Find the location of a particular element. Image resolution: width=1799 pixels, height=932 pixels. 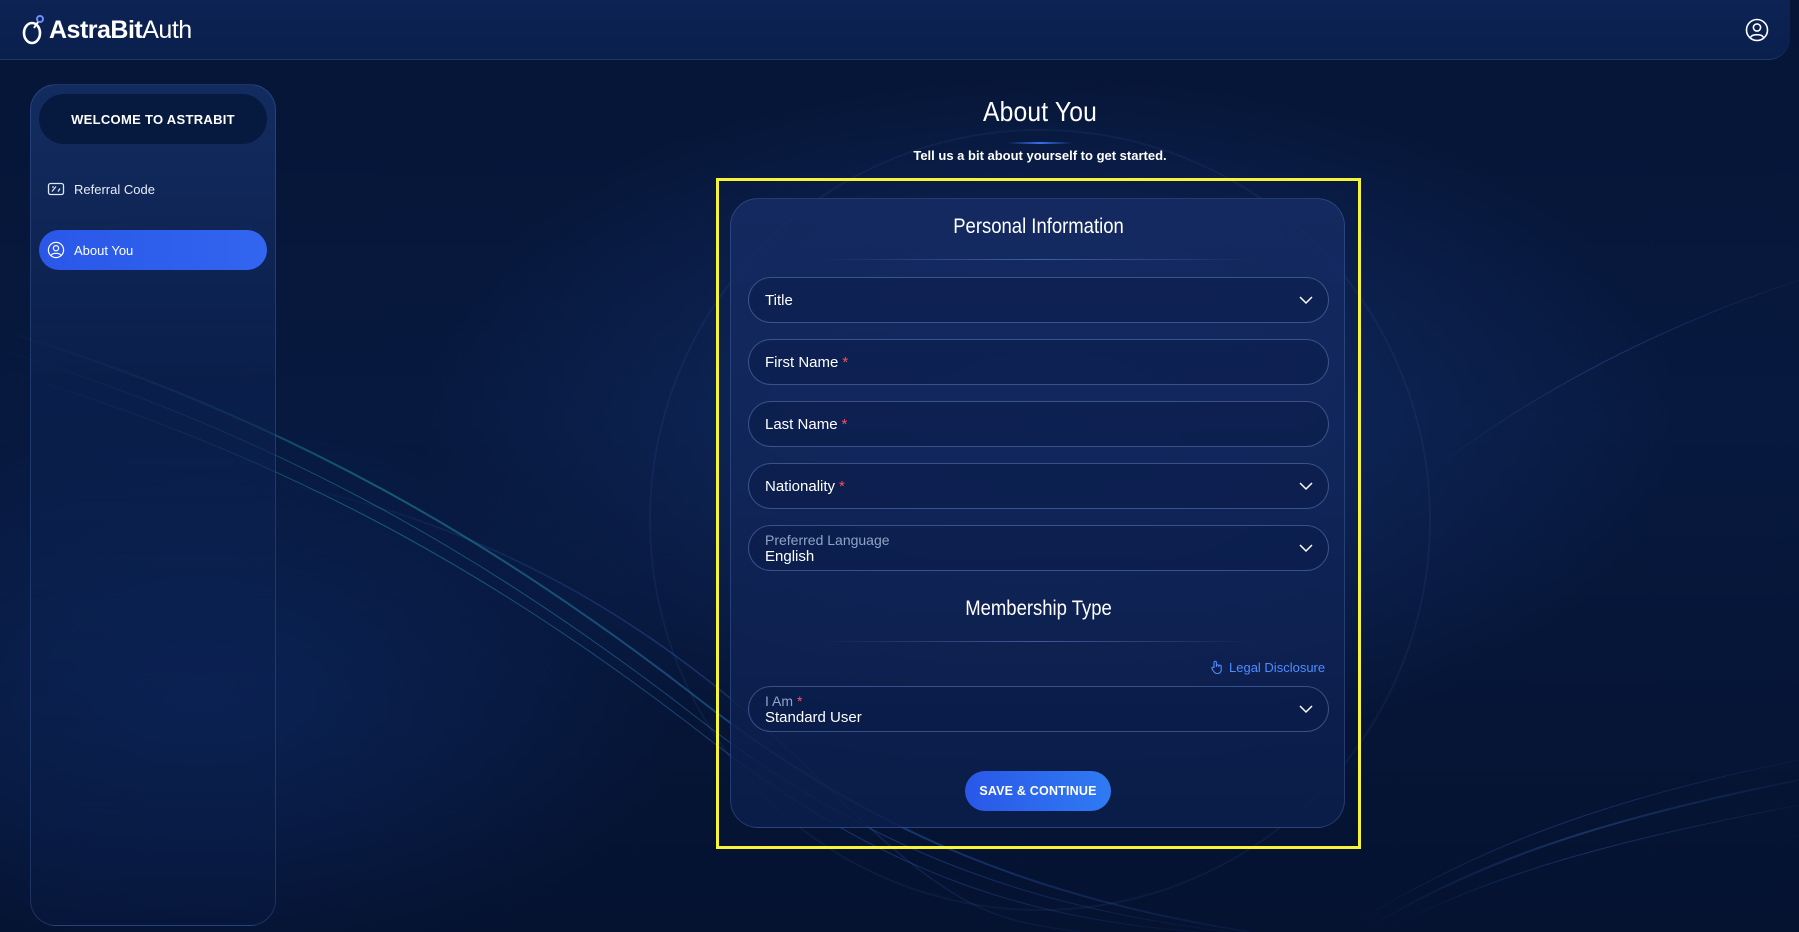

preferred-language-select: Preferred Language English is located at coordinates (1038, 548).